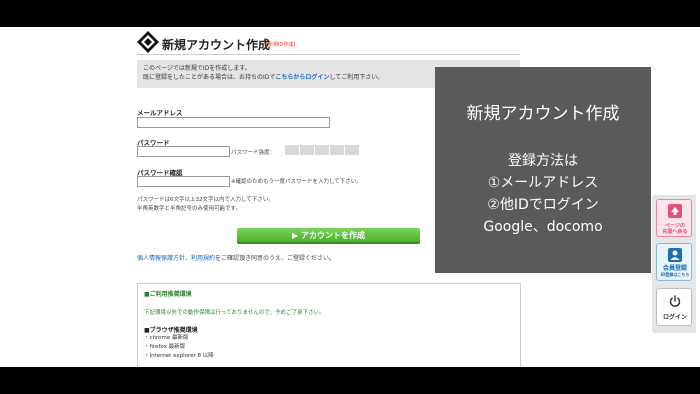 The image size is (700, 394). I want to click on password-strength-meter, so click(322, 150).